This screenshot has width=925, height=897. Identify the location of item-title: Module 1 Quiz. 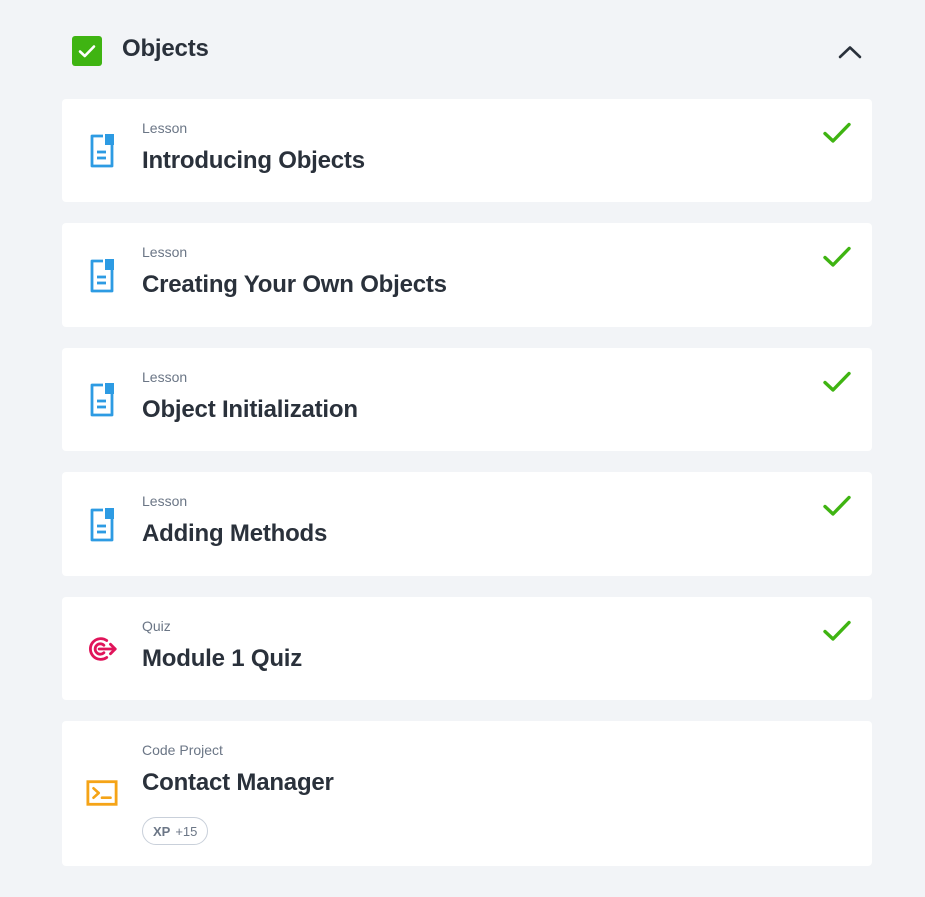
(222, 658).